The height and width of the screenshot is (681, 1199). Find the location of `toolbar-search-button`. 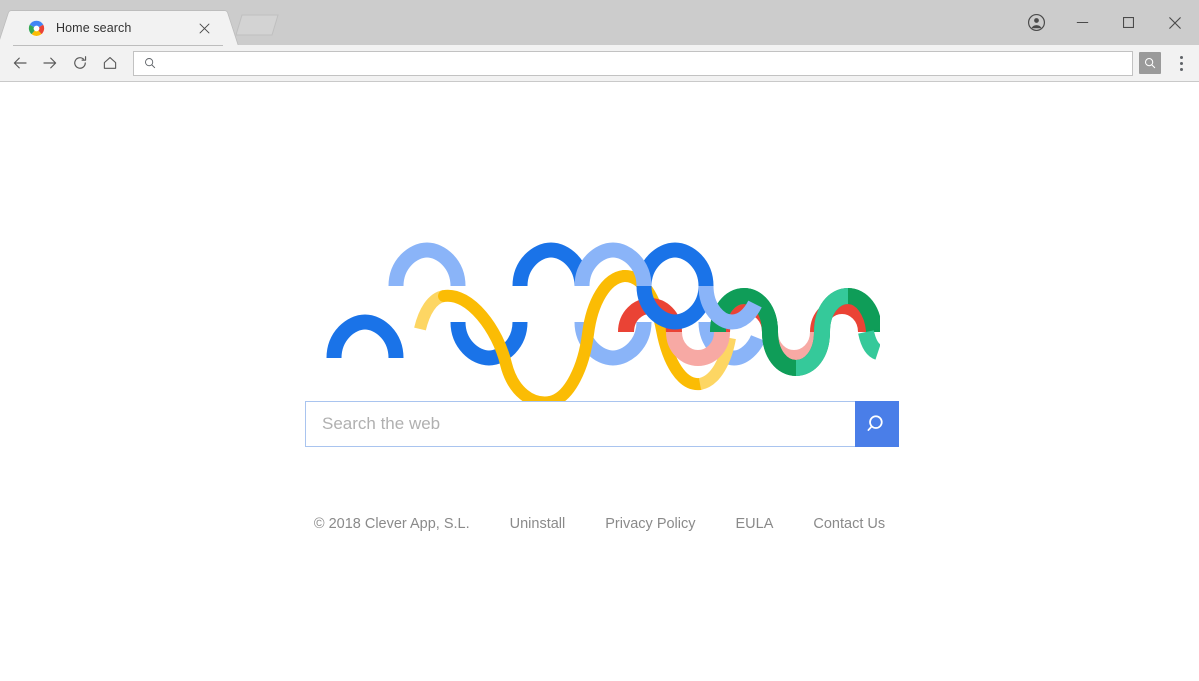

toolbar-search-button is located at coordinates (1150, 63).